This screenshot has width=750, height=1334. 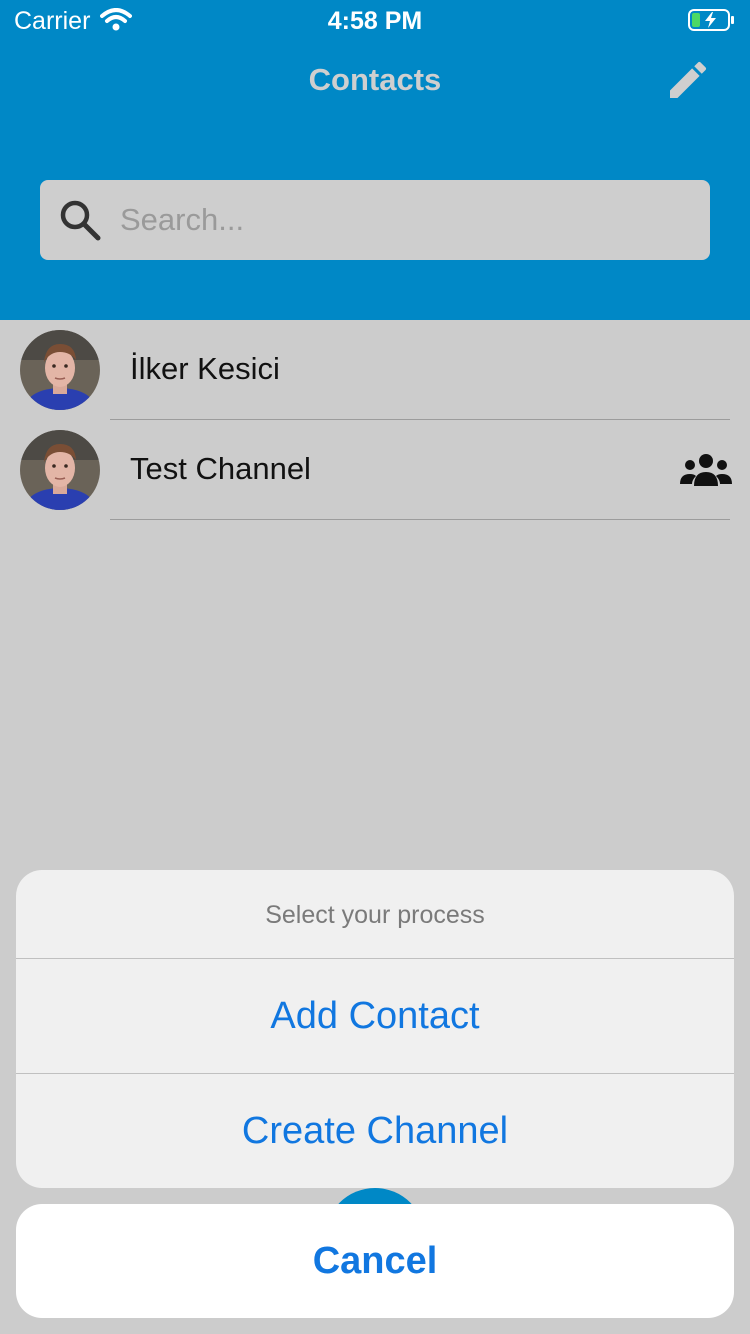 What do you see at coordinates (375, 470) in the screenshot?
I see `contact-row: Test Channel` at bounding box center [375, 470].